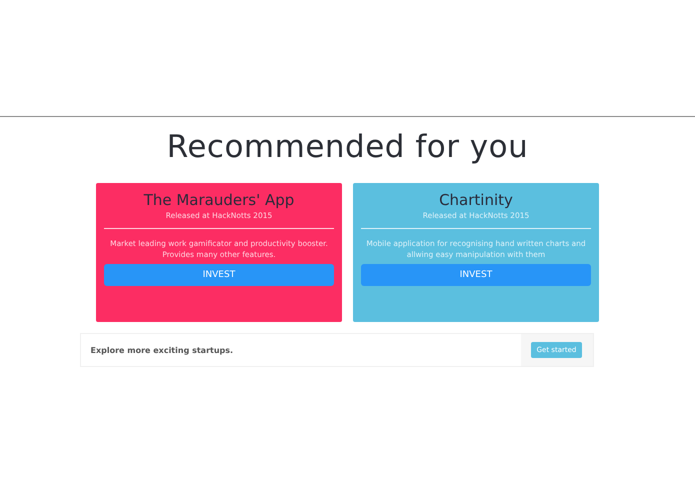  I want to click on explore-text: Explore more exciting startups., so click(162, 350).